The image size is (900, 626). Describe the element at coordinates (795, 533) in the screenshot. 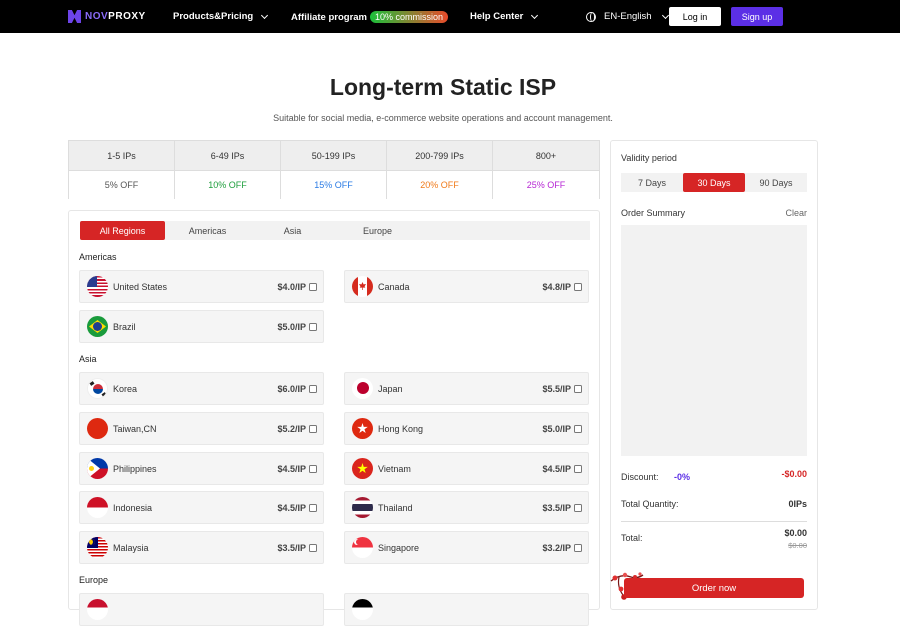

I see `total-value: $0.00` at that location.